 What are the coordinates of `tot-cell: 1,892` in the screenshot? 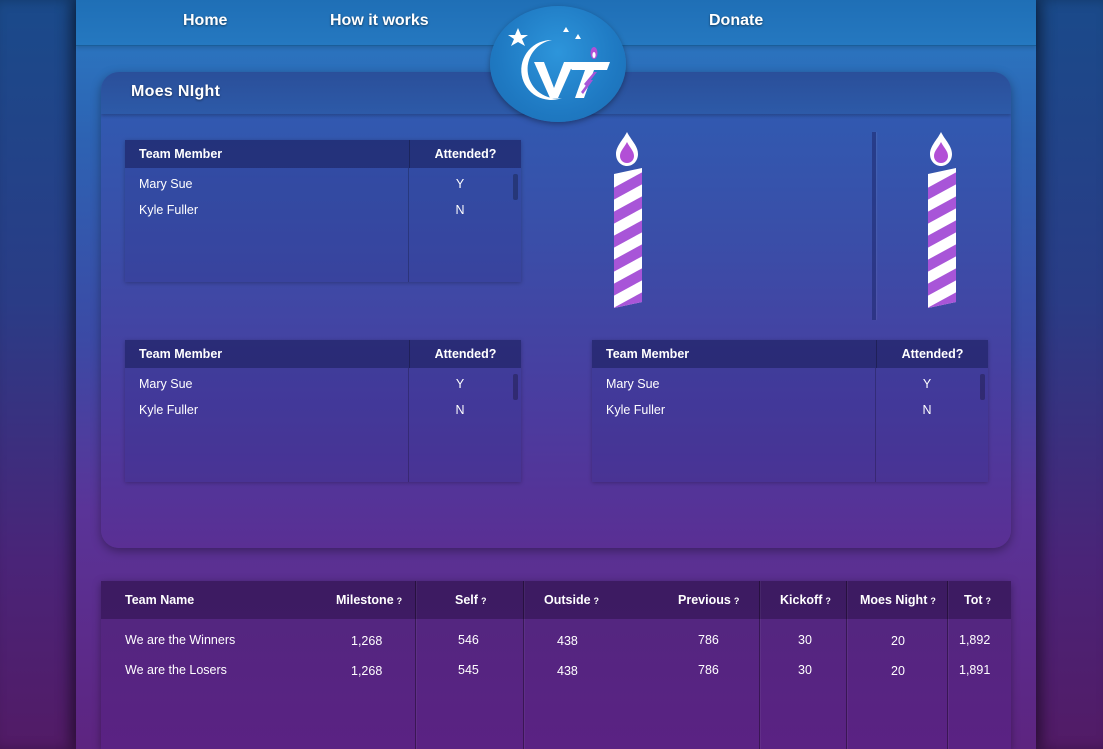 It's located at (975, 640).